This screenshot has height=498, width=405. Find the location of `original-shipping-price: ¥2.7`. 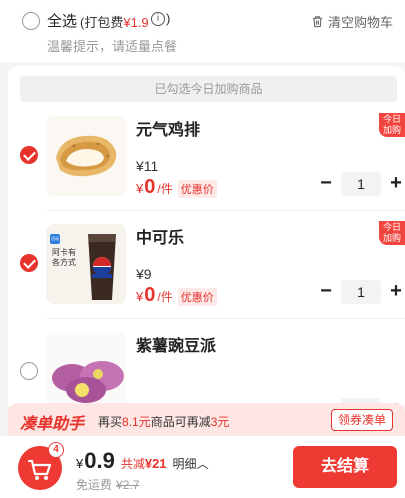

original-shipping-price: ¥2.7 is located at coordinates (128, 485).